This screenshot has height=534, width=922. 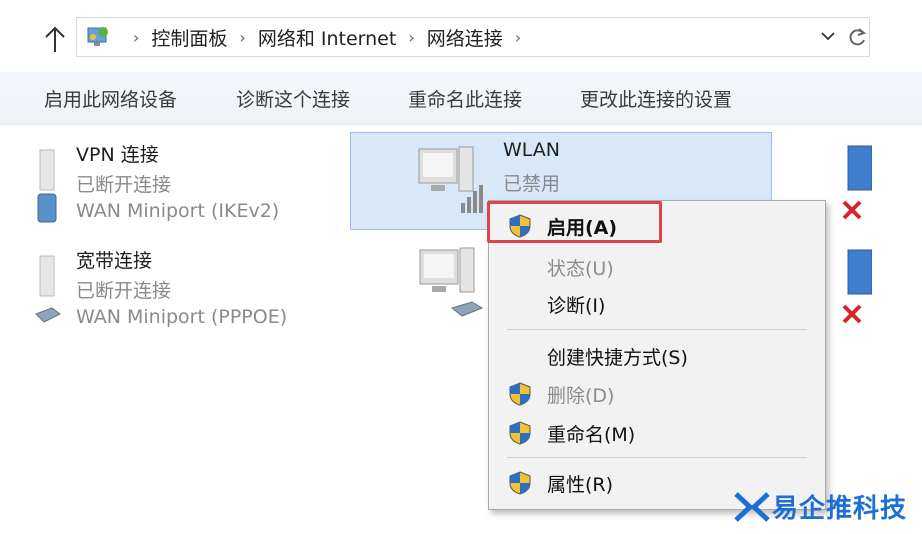 I want to click on connection-device: WAN Miniport (PPPOE), so click(x=182, y=317).